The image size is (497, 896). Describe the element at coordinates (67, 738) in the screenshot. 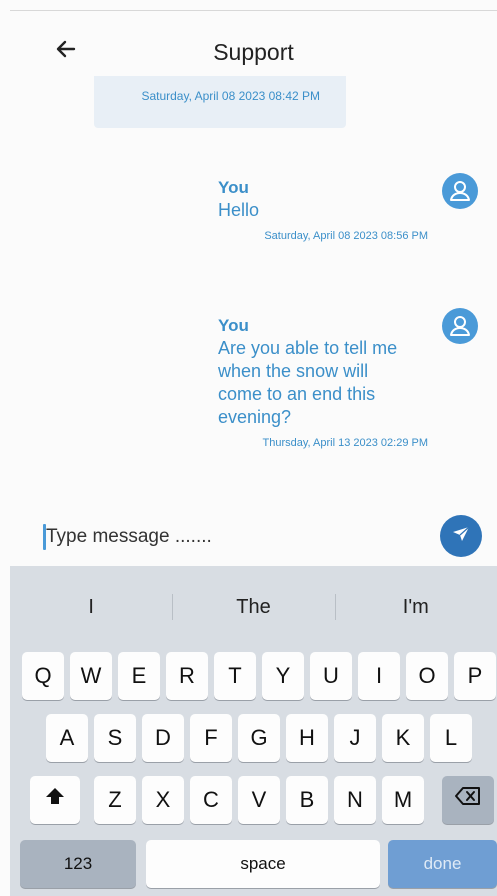

I see `key-a: A` at that location.